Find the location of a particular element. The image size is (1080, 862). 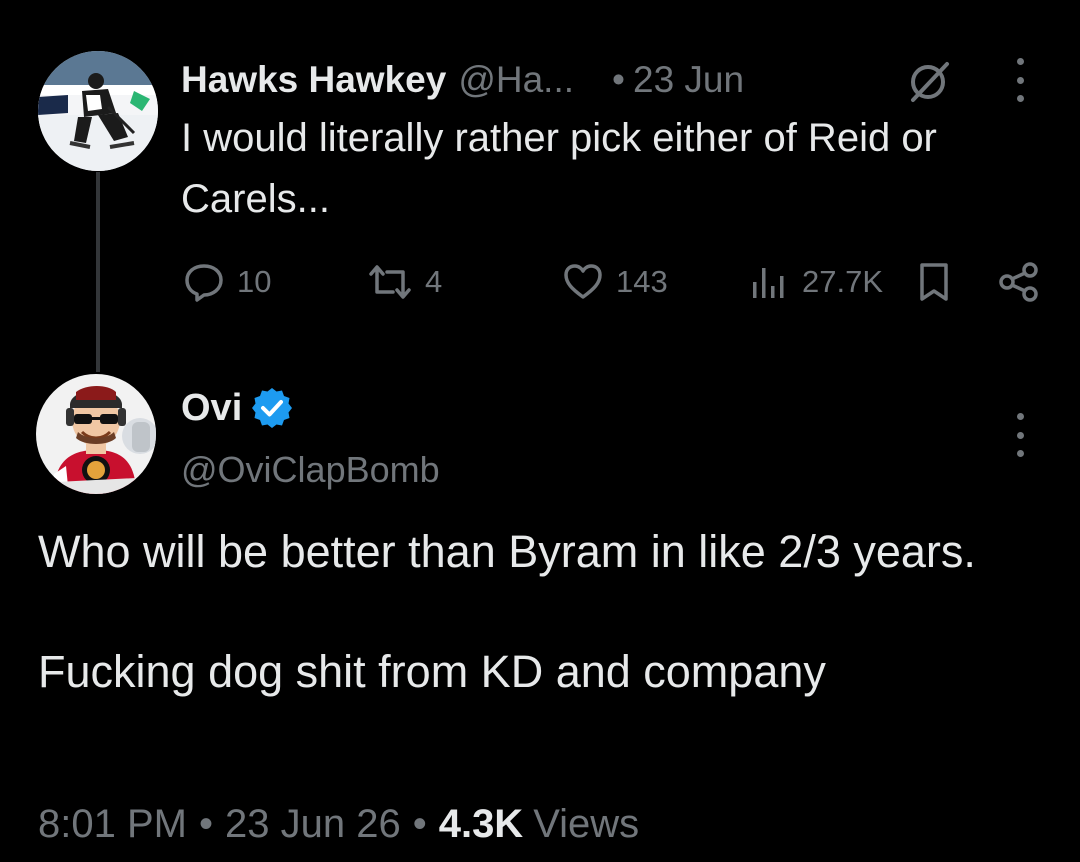

verified-badge-icon is located at coordinates (272, 408).